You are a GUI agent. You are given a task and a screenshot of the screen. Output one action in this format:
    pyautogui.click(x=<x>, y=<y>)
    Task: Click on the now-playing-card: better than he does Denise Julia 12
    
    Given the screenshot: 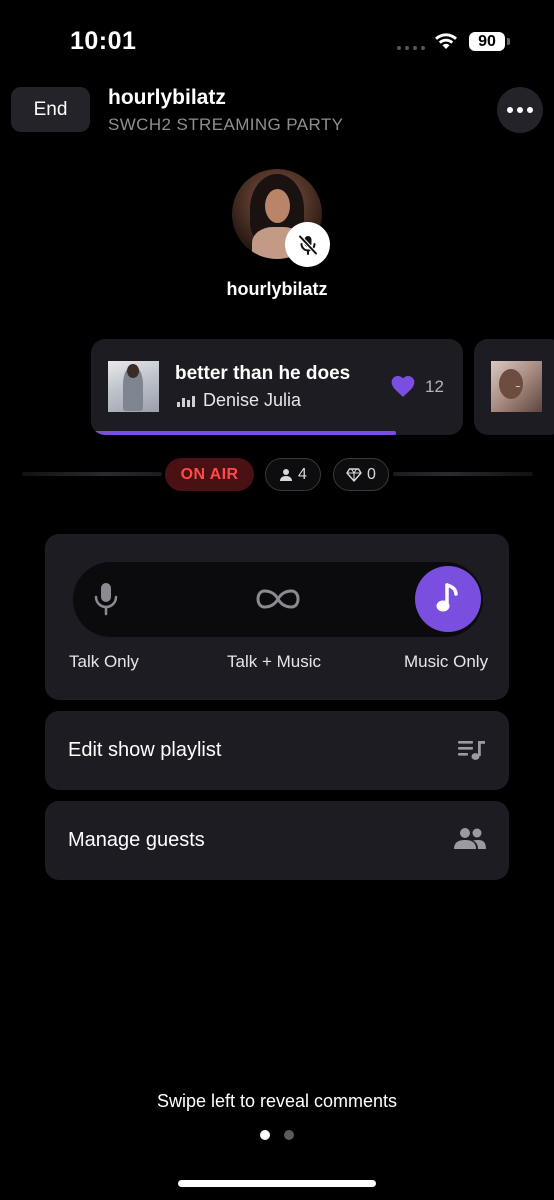 What is the action you would take?
    pyautogui.click(x=277, y=387)
    